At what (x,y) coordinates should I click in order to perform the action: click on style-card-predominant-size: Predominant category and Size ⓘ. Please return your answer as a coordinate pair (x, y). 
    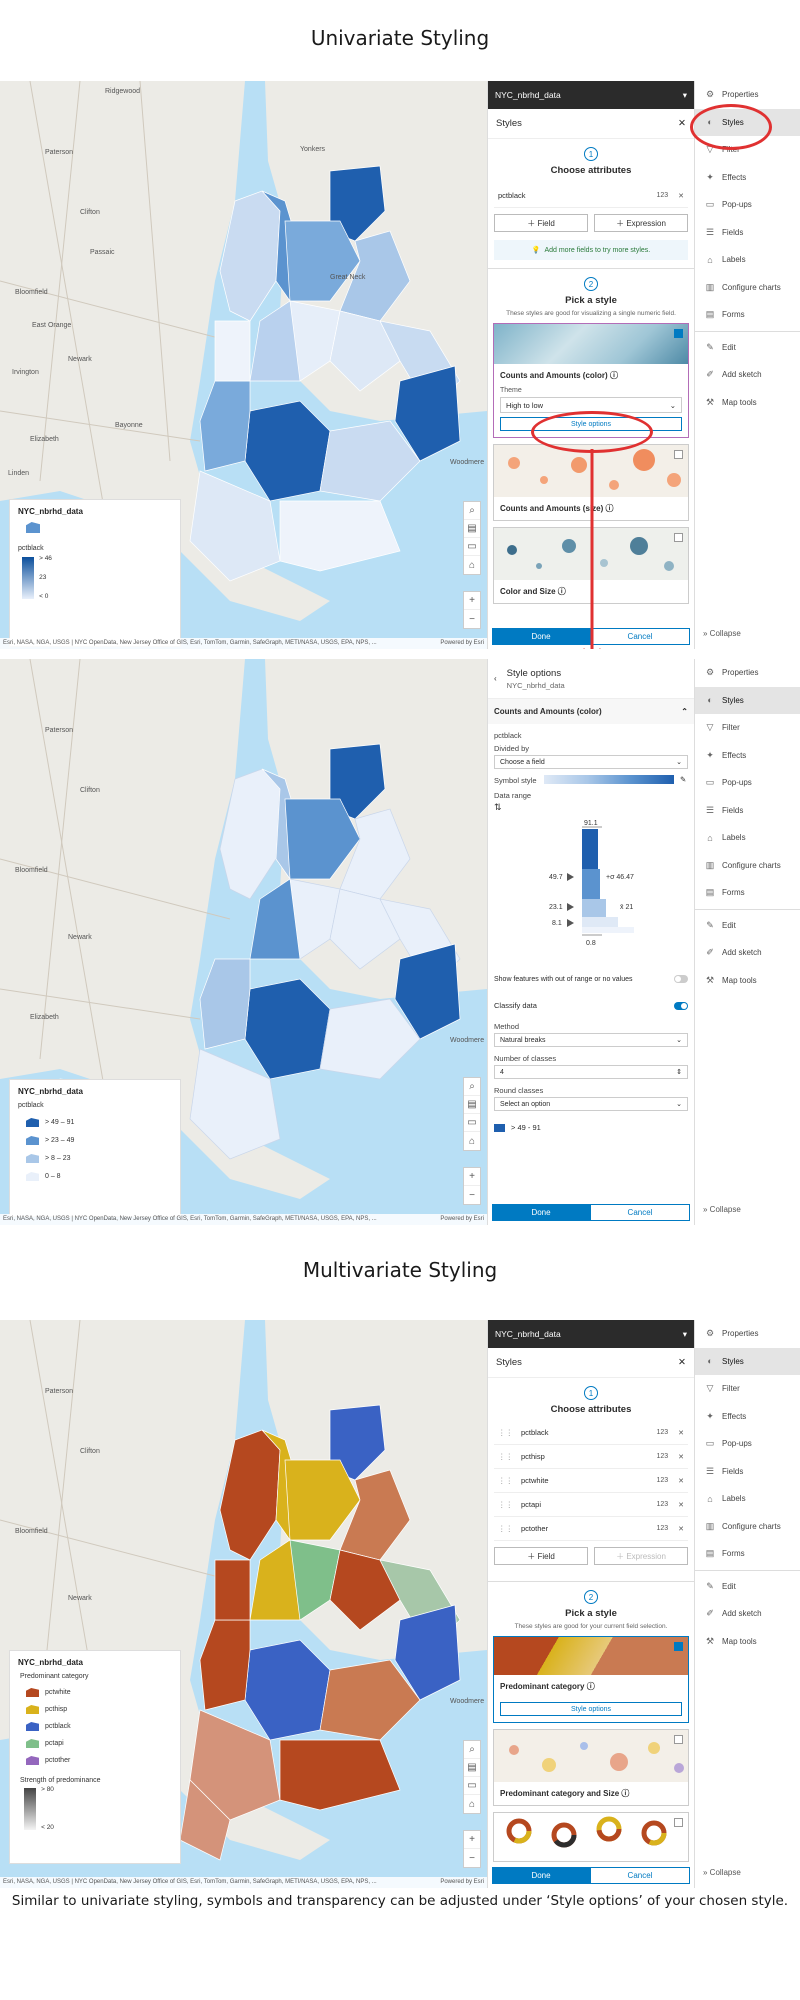
    Looking at the image, I should click on (591, 1767).